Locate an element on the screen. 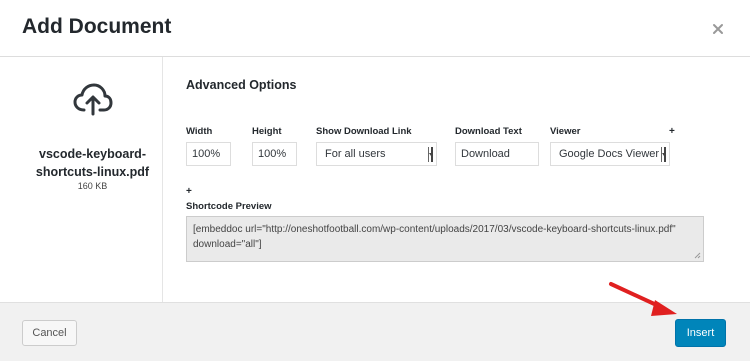 The height and width of the screenshot is (361, 750). height-label: Height is located at coordinates (267, 131).